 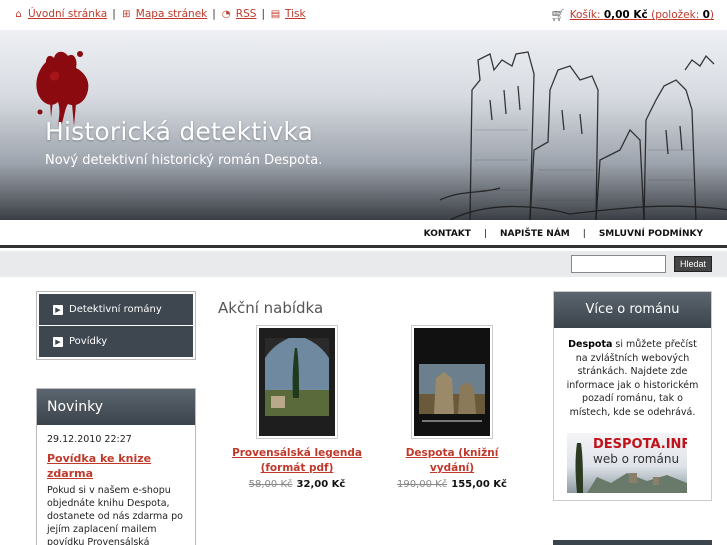 What do you see at coordinates (295, 14) in the screenshot?
I see `print-link: Tisk` at bounding box center [295, 14].